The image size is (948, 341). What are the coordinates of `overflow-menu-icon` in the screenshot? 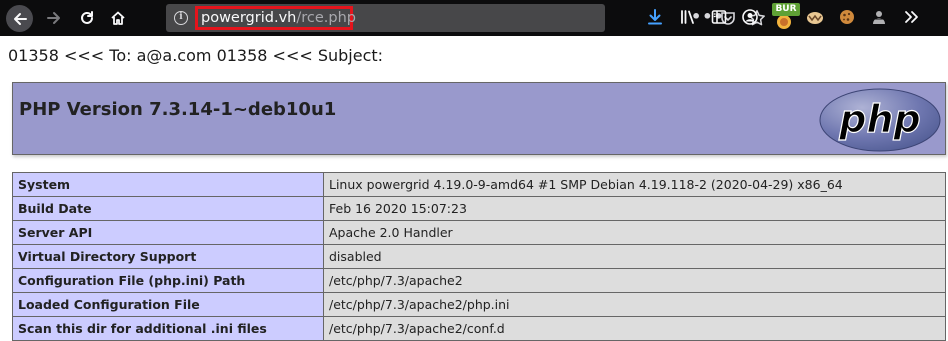 It's located at (911, 17).